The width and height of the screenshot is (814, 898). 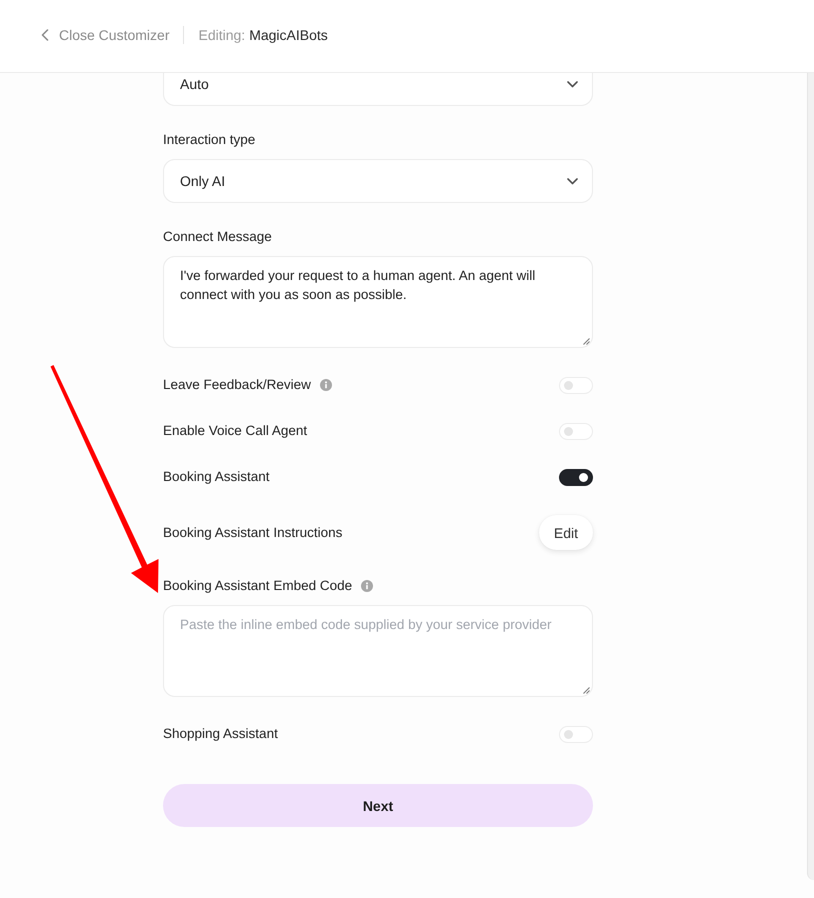 I want to click on chevron-left-icon, so click(x=45, y=34).